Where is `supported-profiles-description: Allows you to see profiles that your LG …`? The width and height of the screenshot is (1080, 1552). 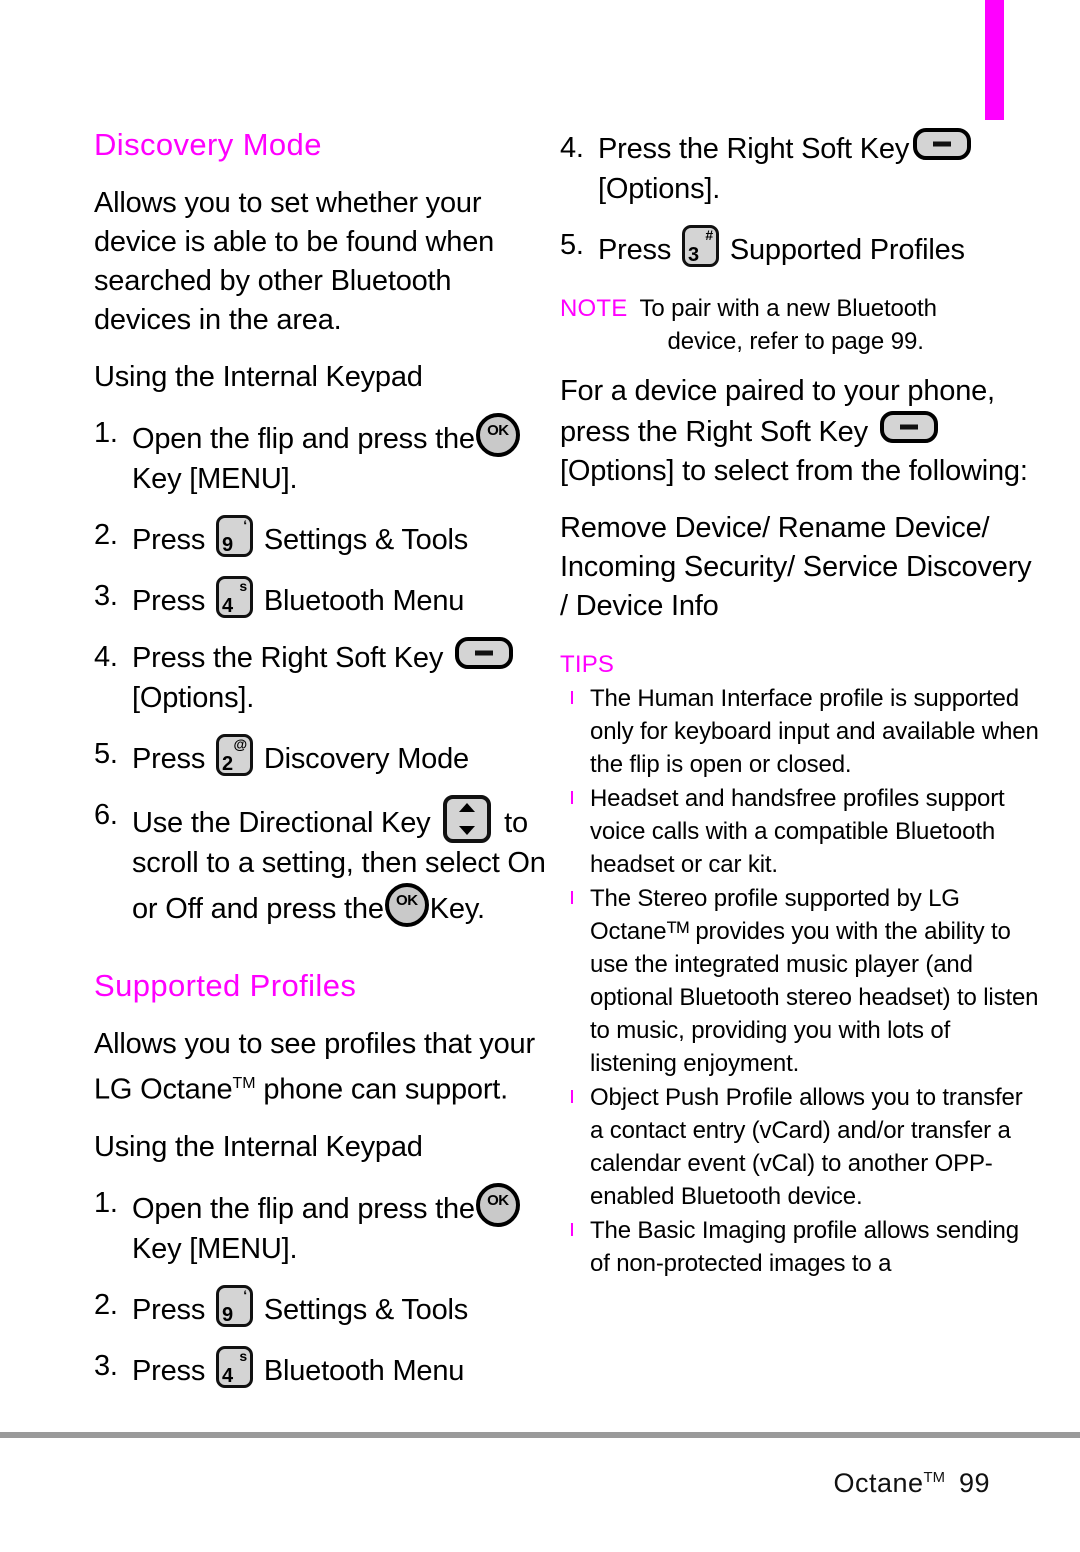 supported-profiles-description: Allows you to see profiles that your LG … is located at coordinates (324, 1067).